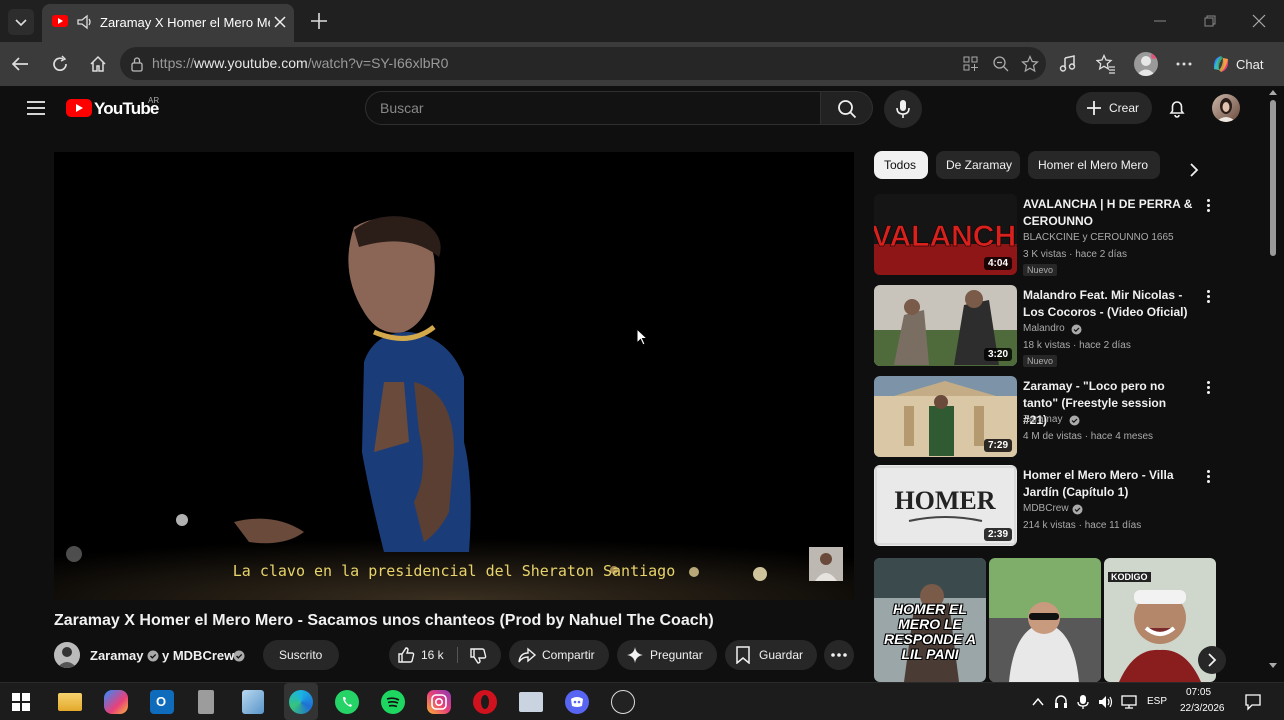  What do you see at coordinates (945, 236) in the screenshot?
I see `thumb-text: AVALANCHA` at bounding box center [945, 236].